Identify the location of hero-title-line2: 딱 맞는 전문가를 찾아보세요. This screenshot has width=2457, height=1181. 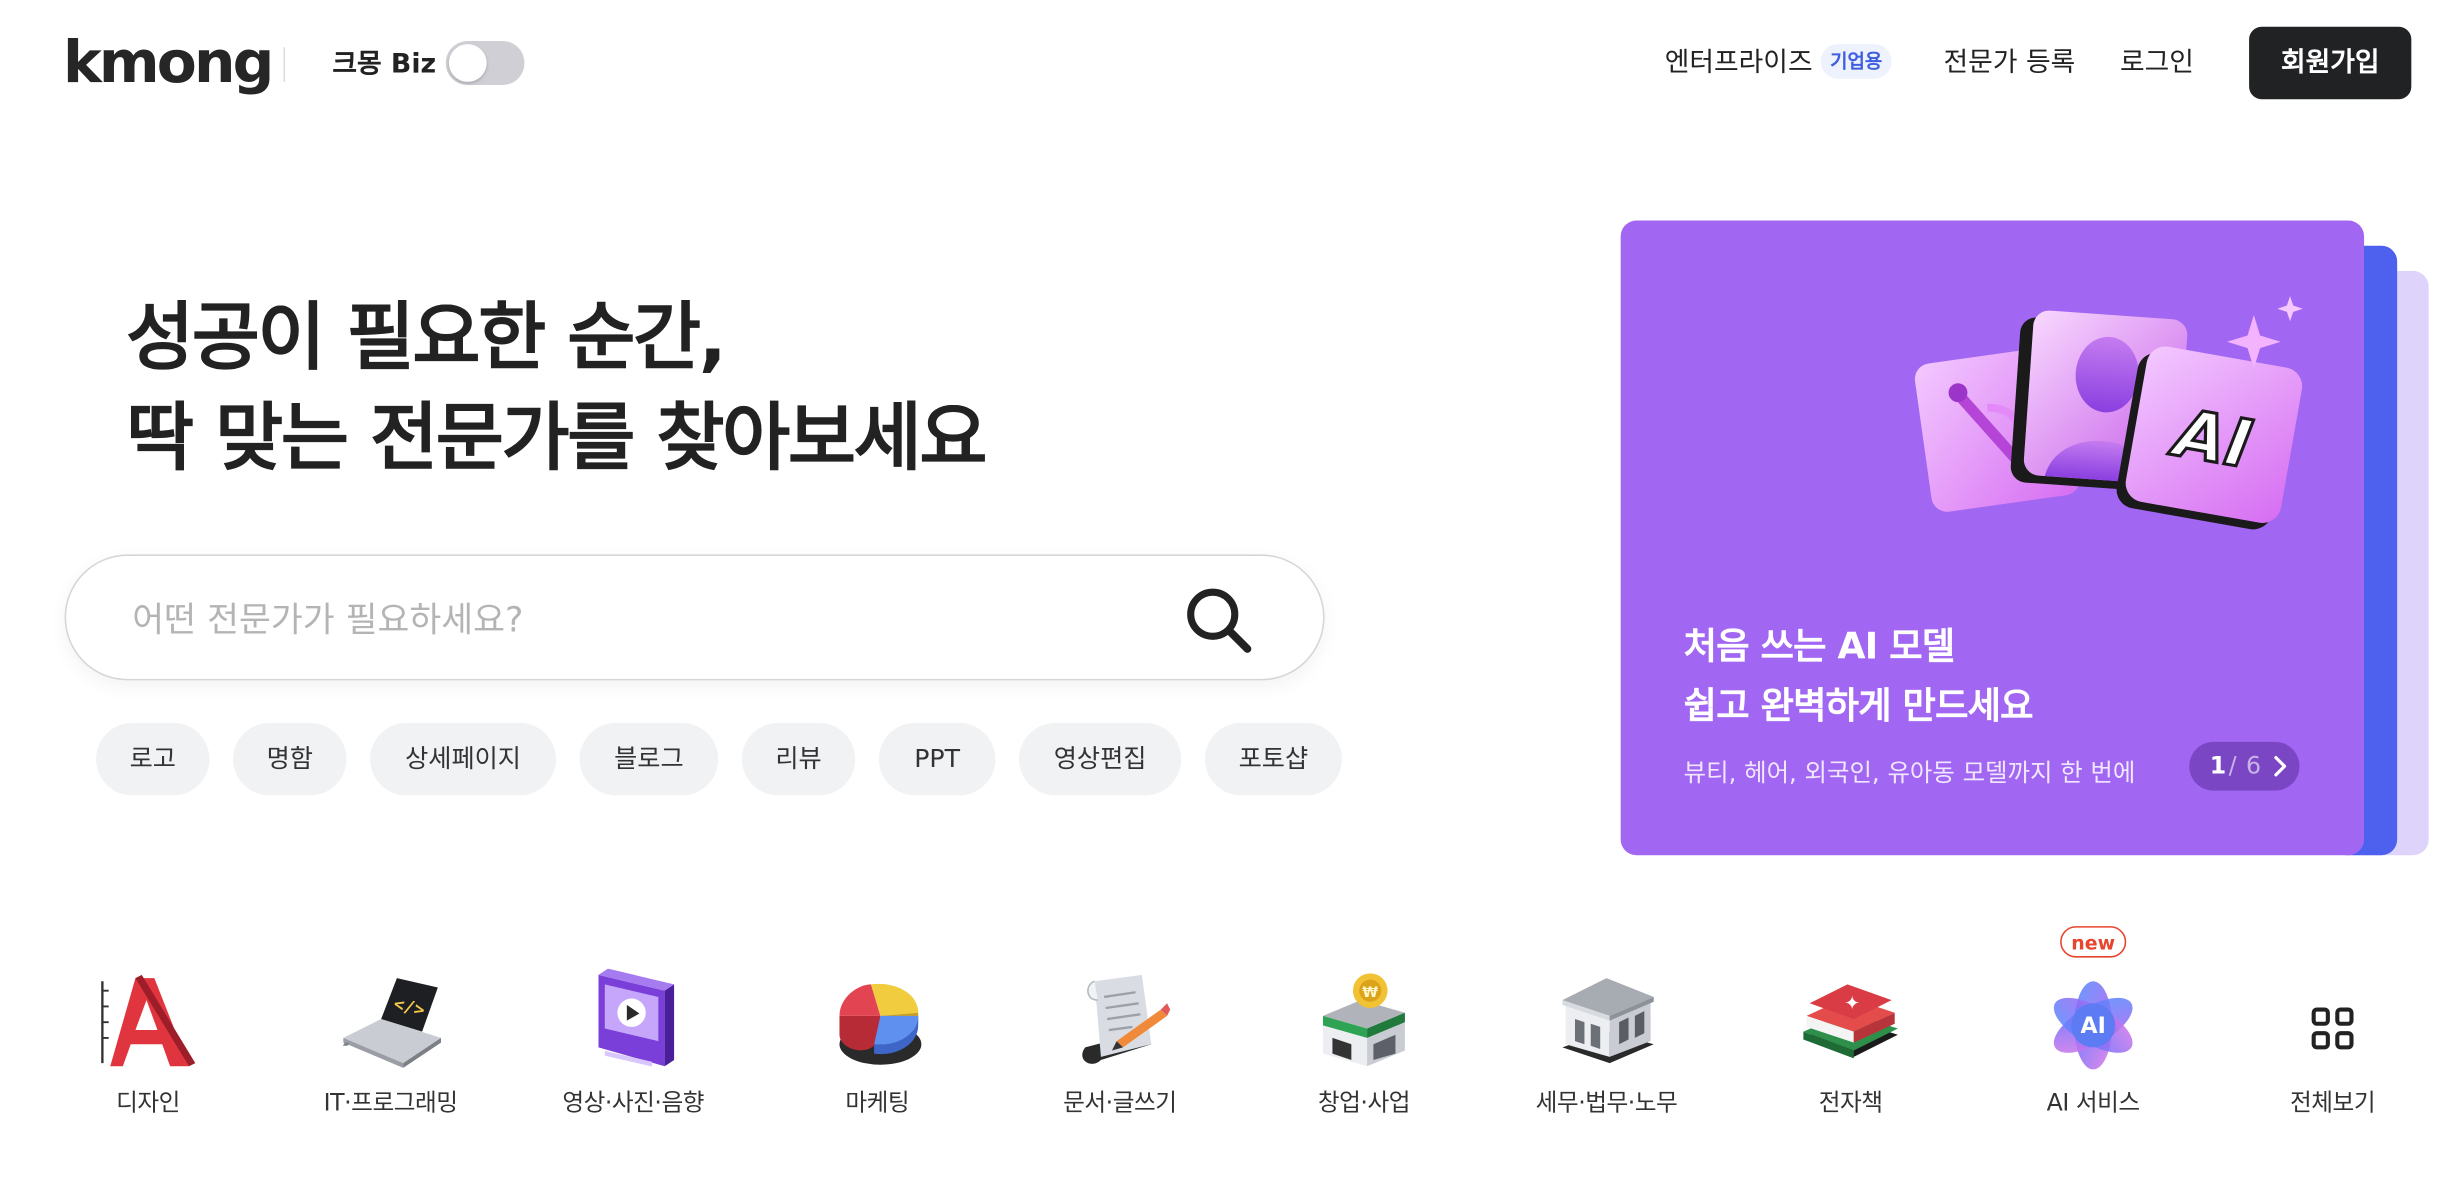
(556, 438).